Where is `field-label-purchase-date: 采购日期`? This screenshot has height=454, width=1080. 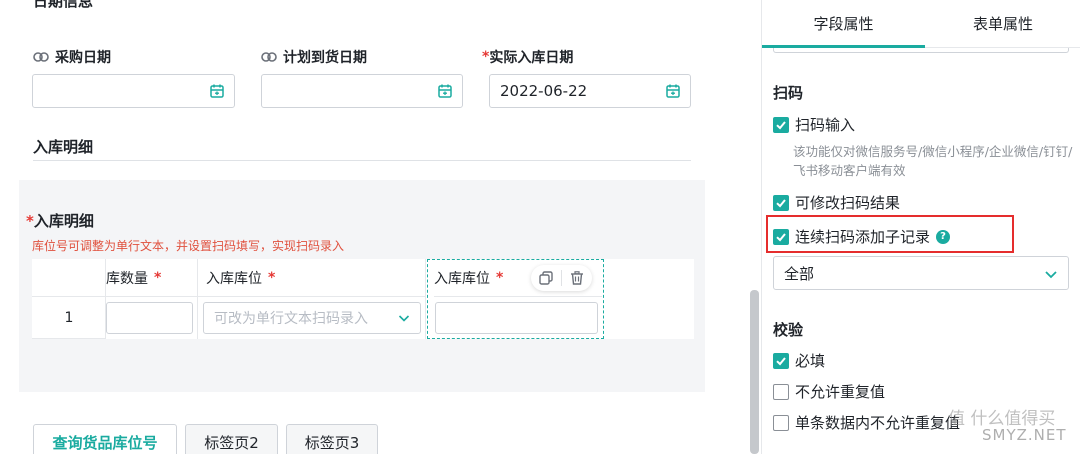
field-label-purchase-date: 采购日期 is located at coordinates (72, 57).